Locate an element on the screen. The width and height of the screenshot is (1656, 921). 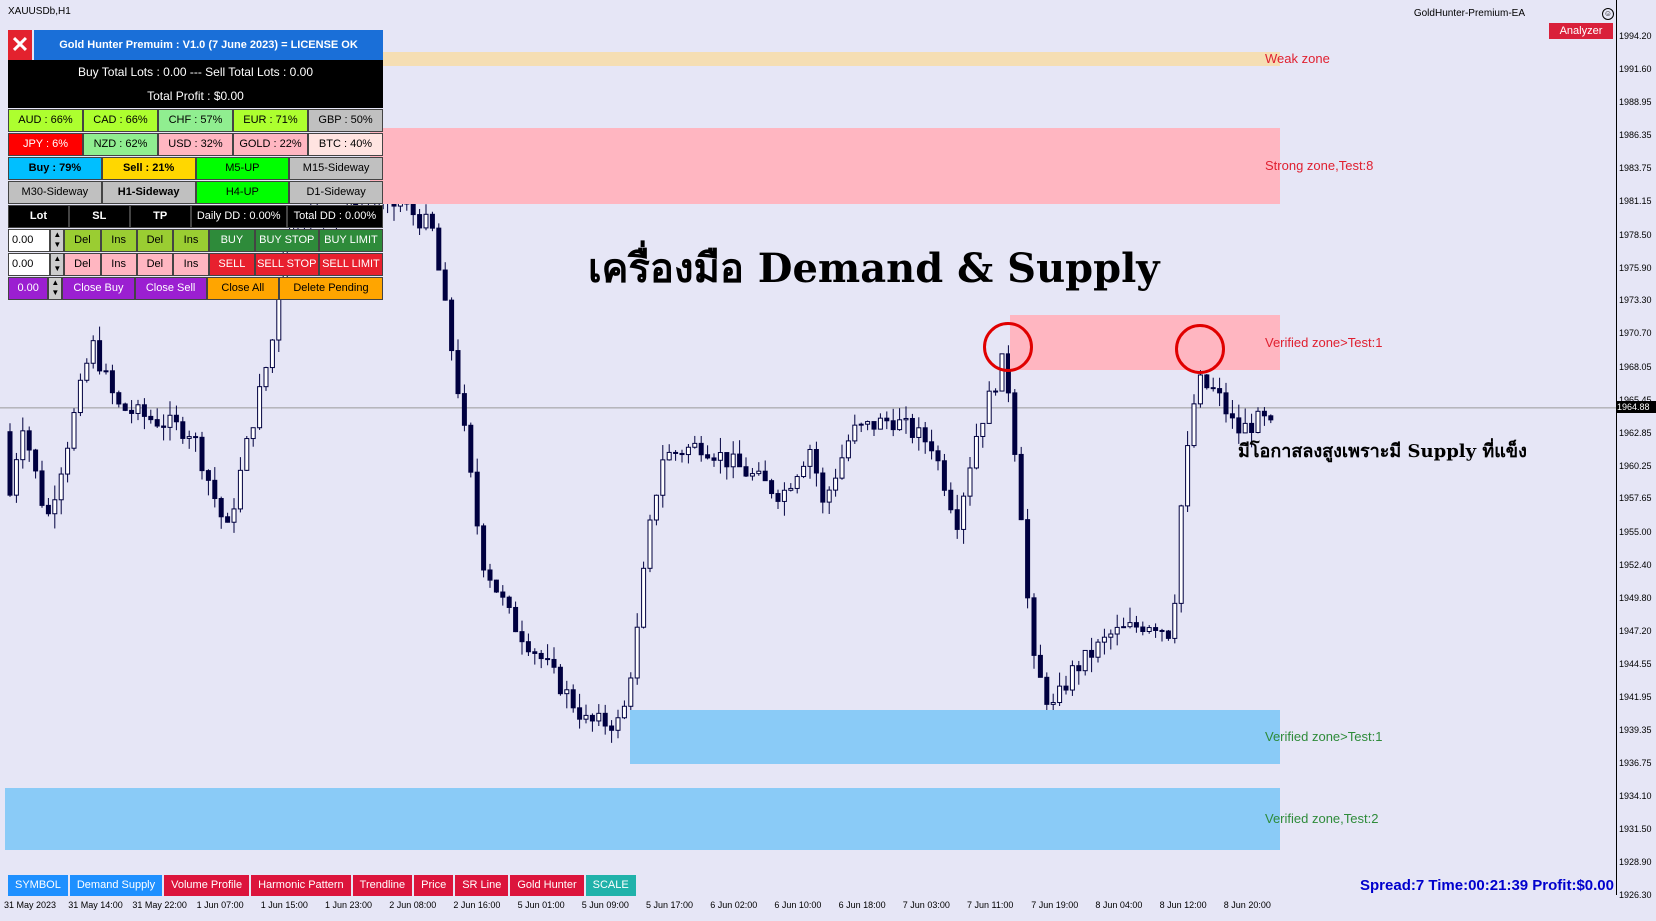
strength-cell: AUD : 66% is located at coordinates (45, 120).